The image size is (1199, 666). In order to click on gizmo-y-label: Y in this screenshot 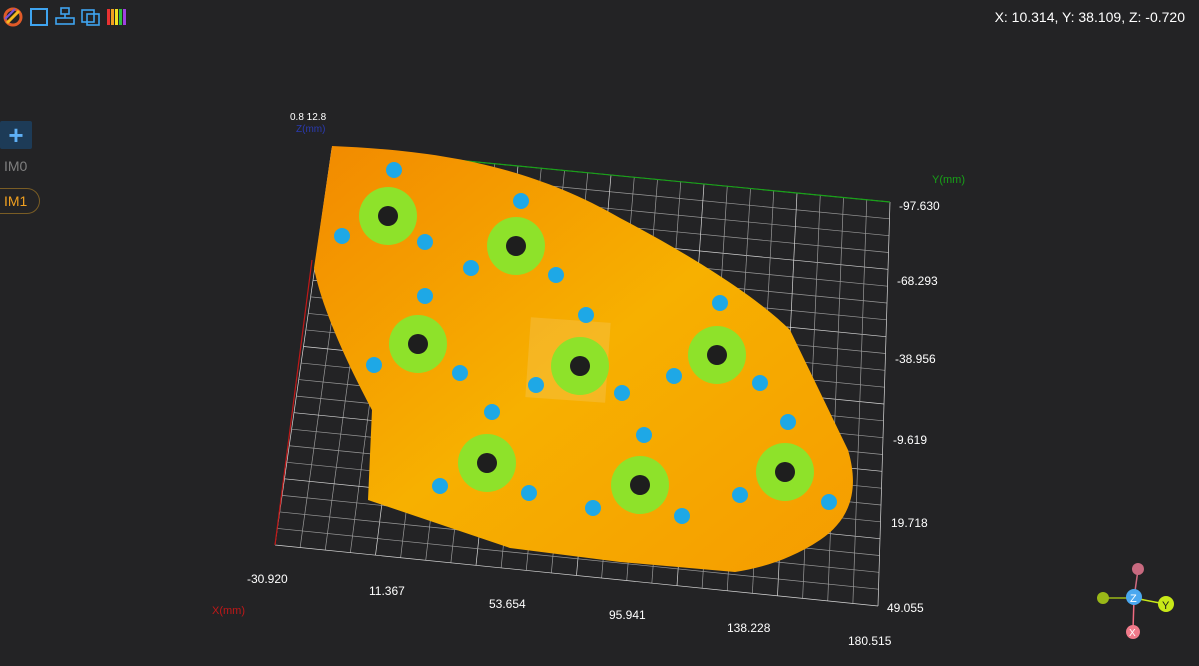, I will do `click(1166, 606)`.